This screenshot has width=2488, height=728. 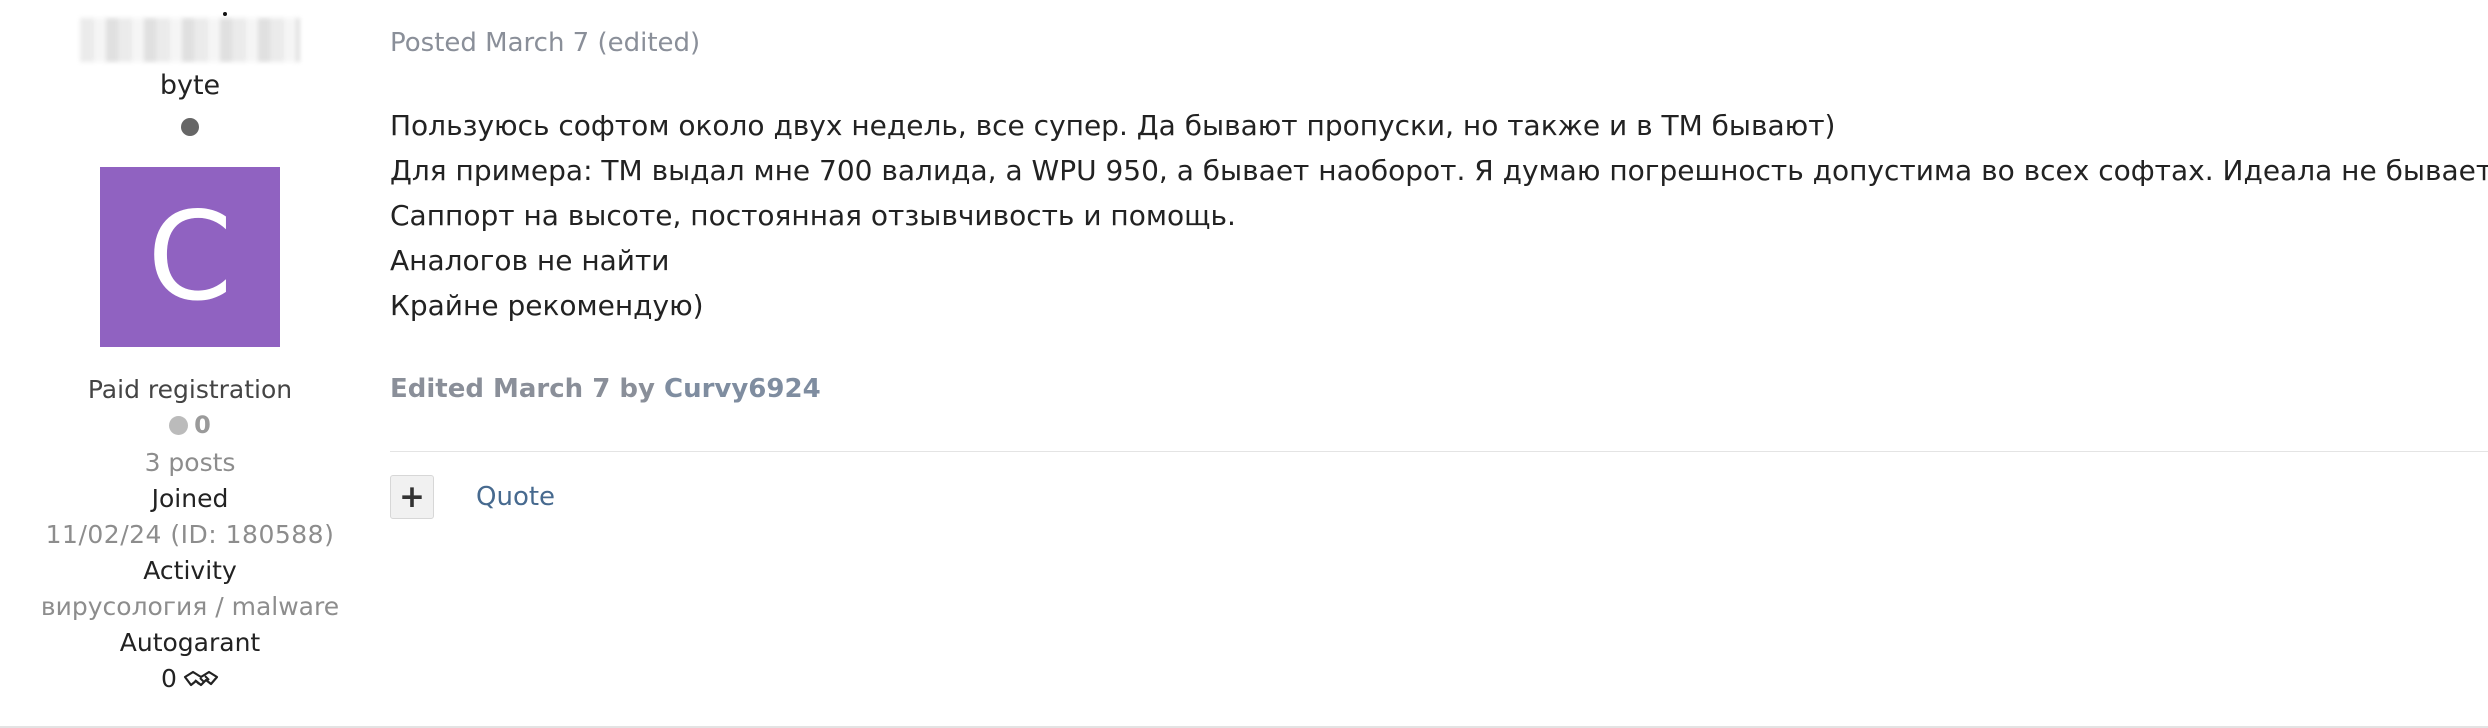 What do you see at coordinates (169, 678) in the screenshot?
I see `autogarant-value: 0` at bounding box center [169, 678].